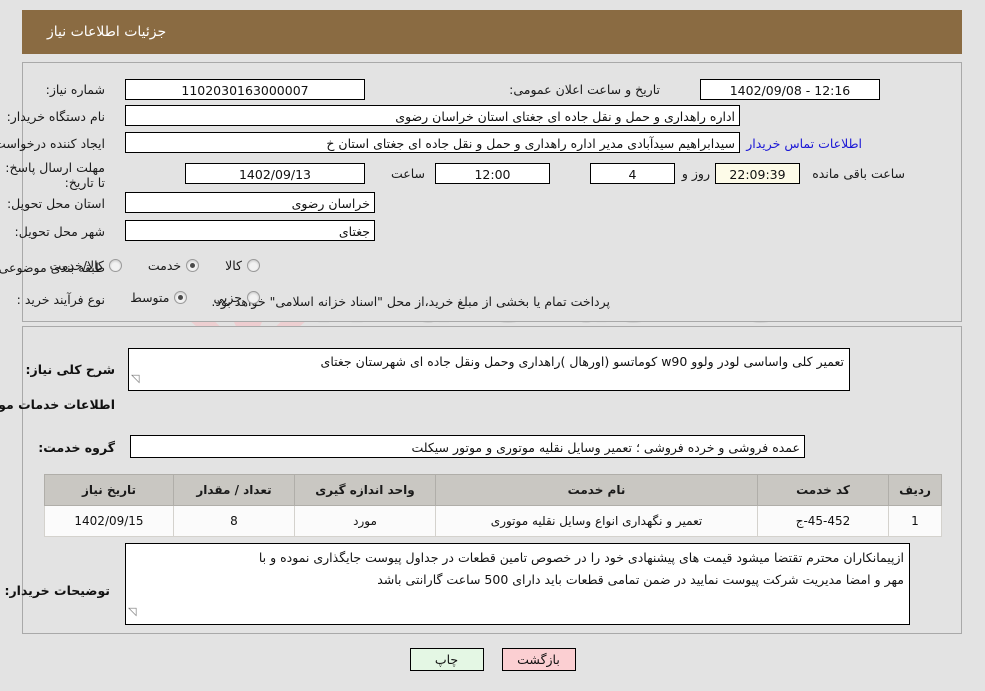  Describe the element at coordinates (596, 490) in the screenshot. I see `col-name: نام خدمت` at that location.